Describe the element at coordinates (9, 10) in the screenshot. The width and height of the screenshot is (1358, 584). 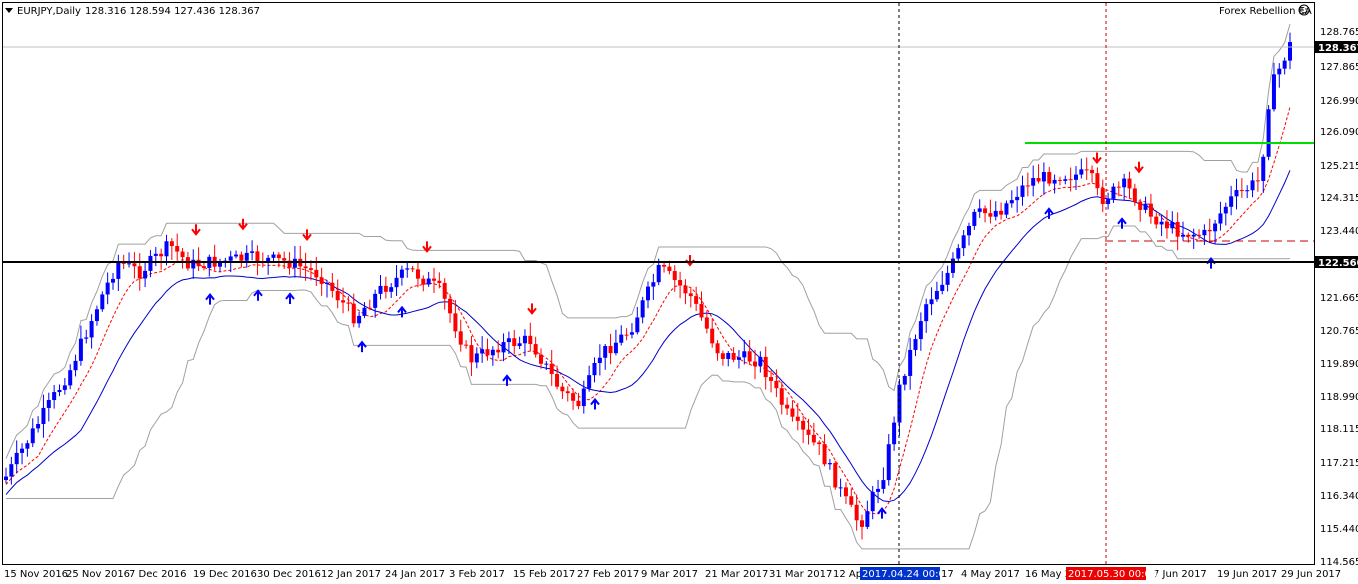
I see `dropdown-triangle-icon` at that location.